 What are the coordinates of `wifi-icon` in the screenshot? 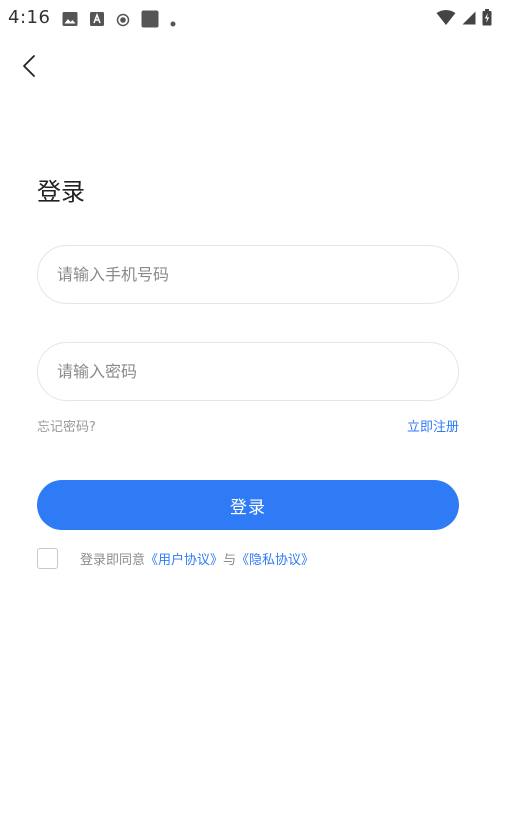 It's located at (446, 19).